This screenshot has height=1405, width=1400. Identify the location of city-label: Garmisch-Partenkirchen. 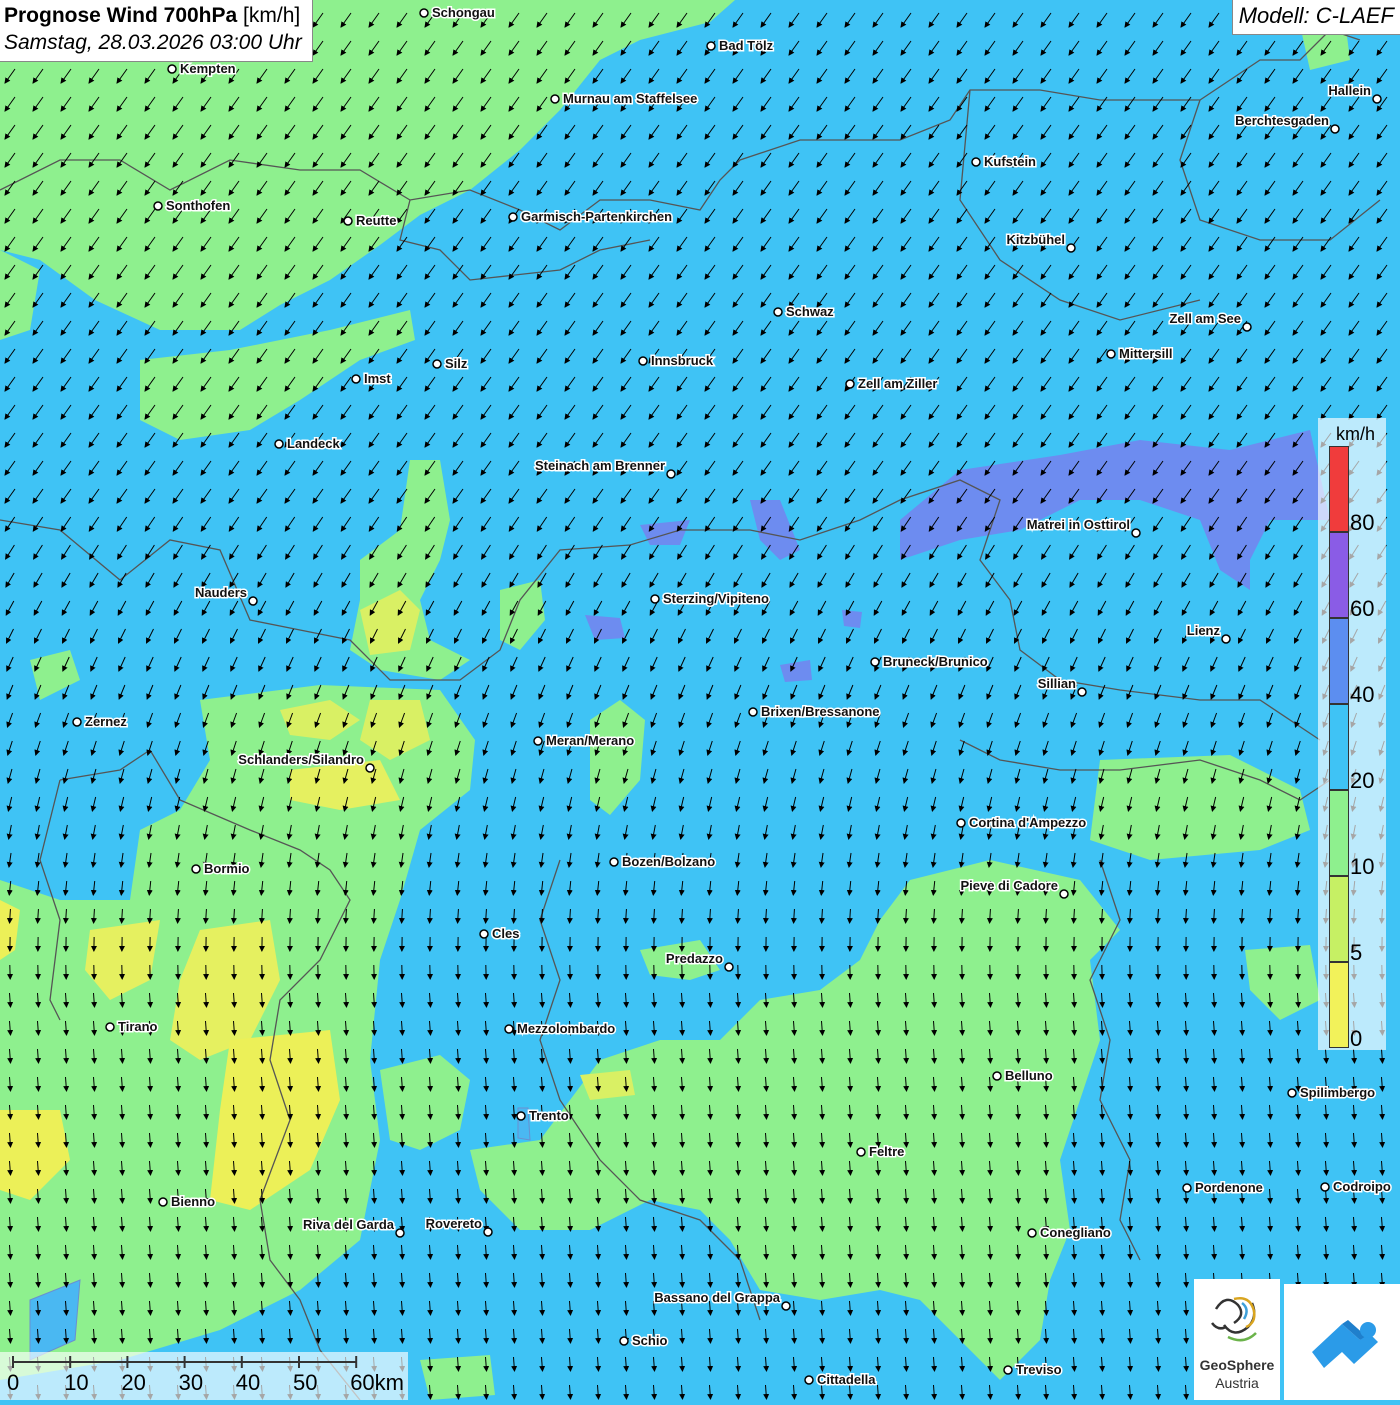
(596, 216).